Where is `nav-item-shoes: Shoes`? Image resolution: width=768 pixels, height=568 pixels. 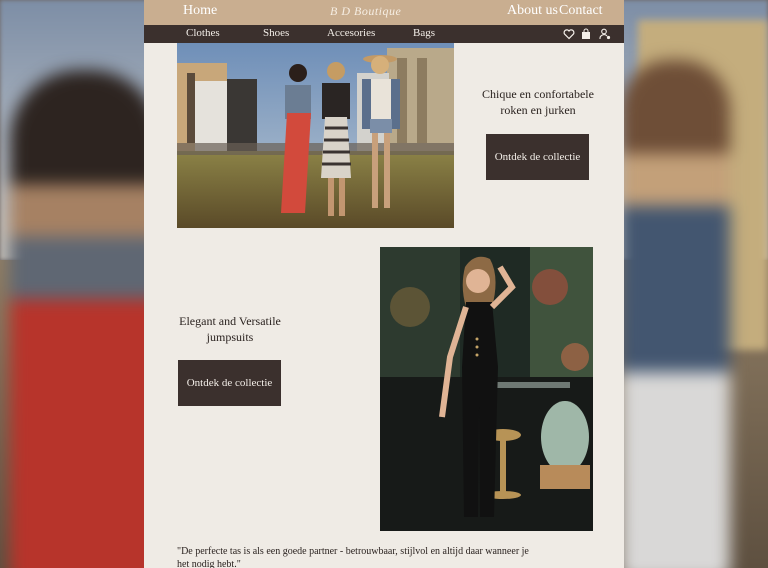 nav-item-shoes: Shoes is located at coordinates (276, 33).